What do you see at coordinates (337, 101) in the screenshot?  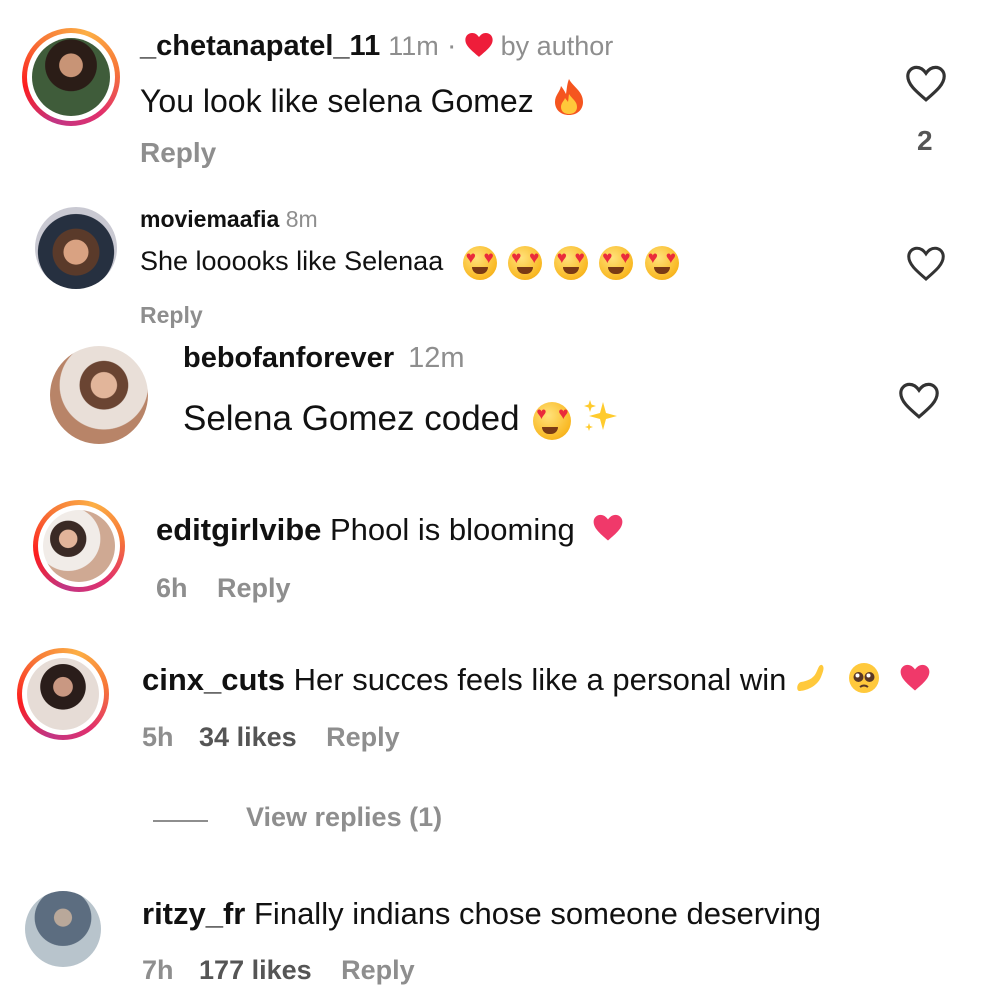 I see `comment-text: You look like selena Gomez` at bounding box center [337, 101].